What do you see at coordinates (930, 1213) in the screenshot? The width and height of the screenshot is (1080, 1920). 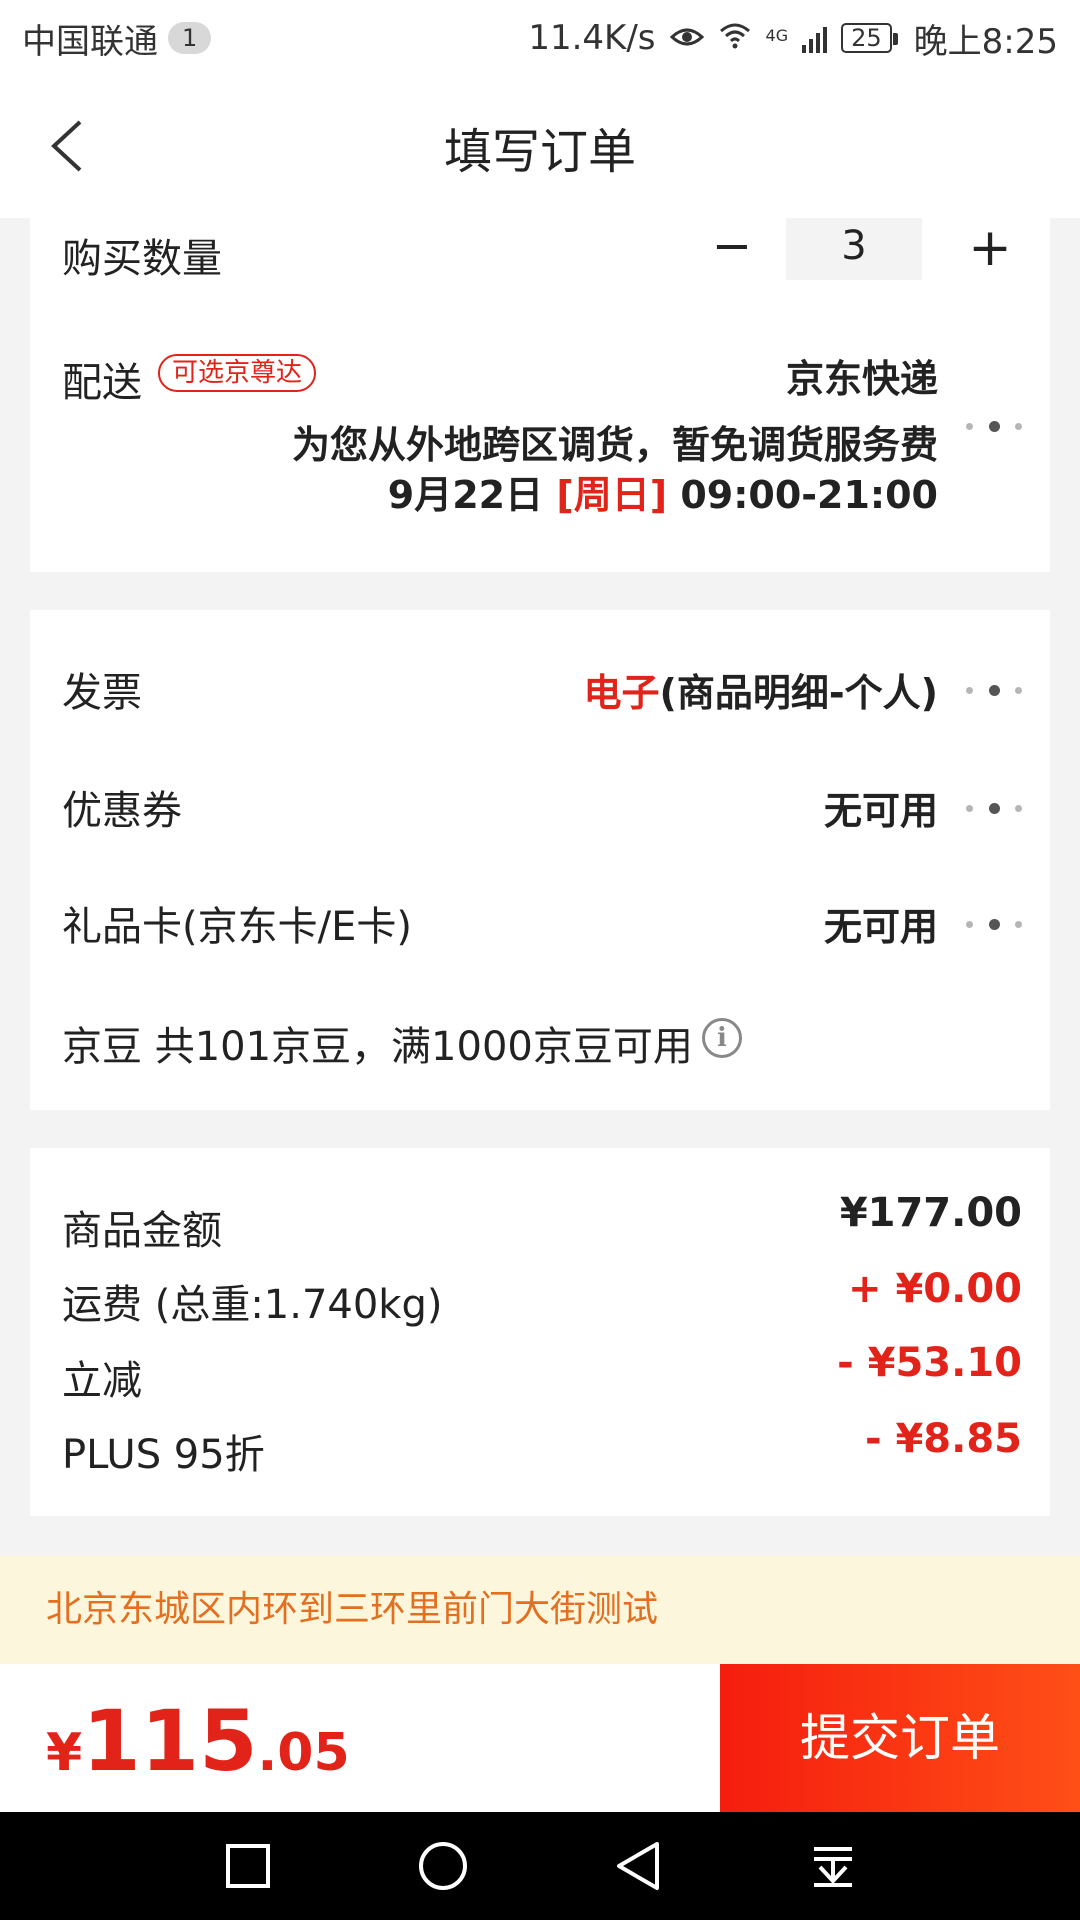 I see `summary-value: ¥177.00` at bounding box center [930, 1213].